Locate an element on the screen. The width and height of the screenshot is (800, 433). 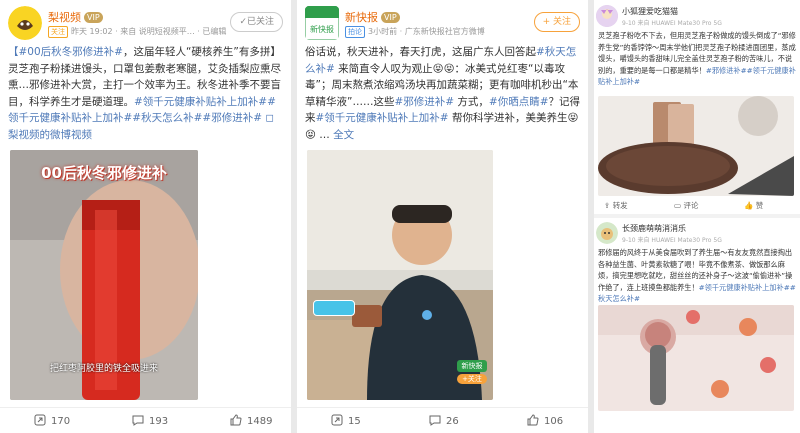
comment-icon: ▭ is located at coordinates (678, 205).